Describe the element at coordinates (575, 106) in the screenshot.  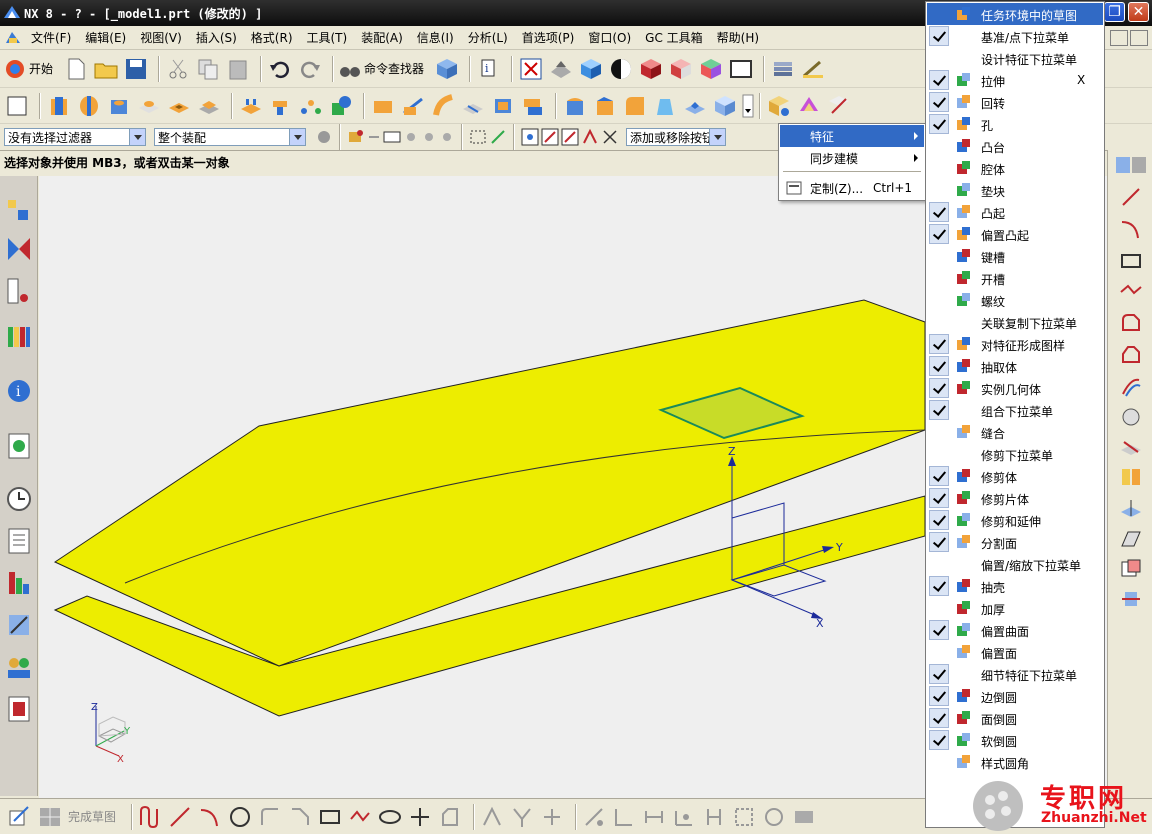
I see `edge-blend-icon` at that location.